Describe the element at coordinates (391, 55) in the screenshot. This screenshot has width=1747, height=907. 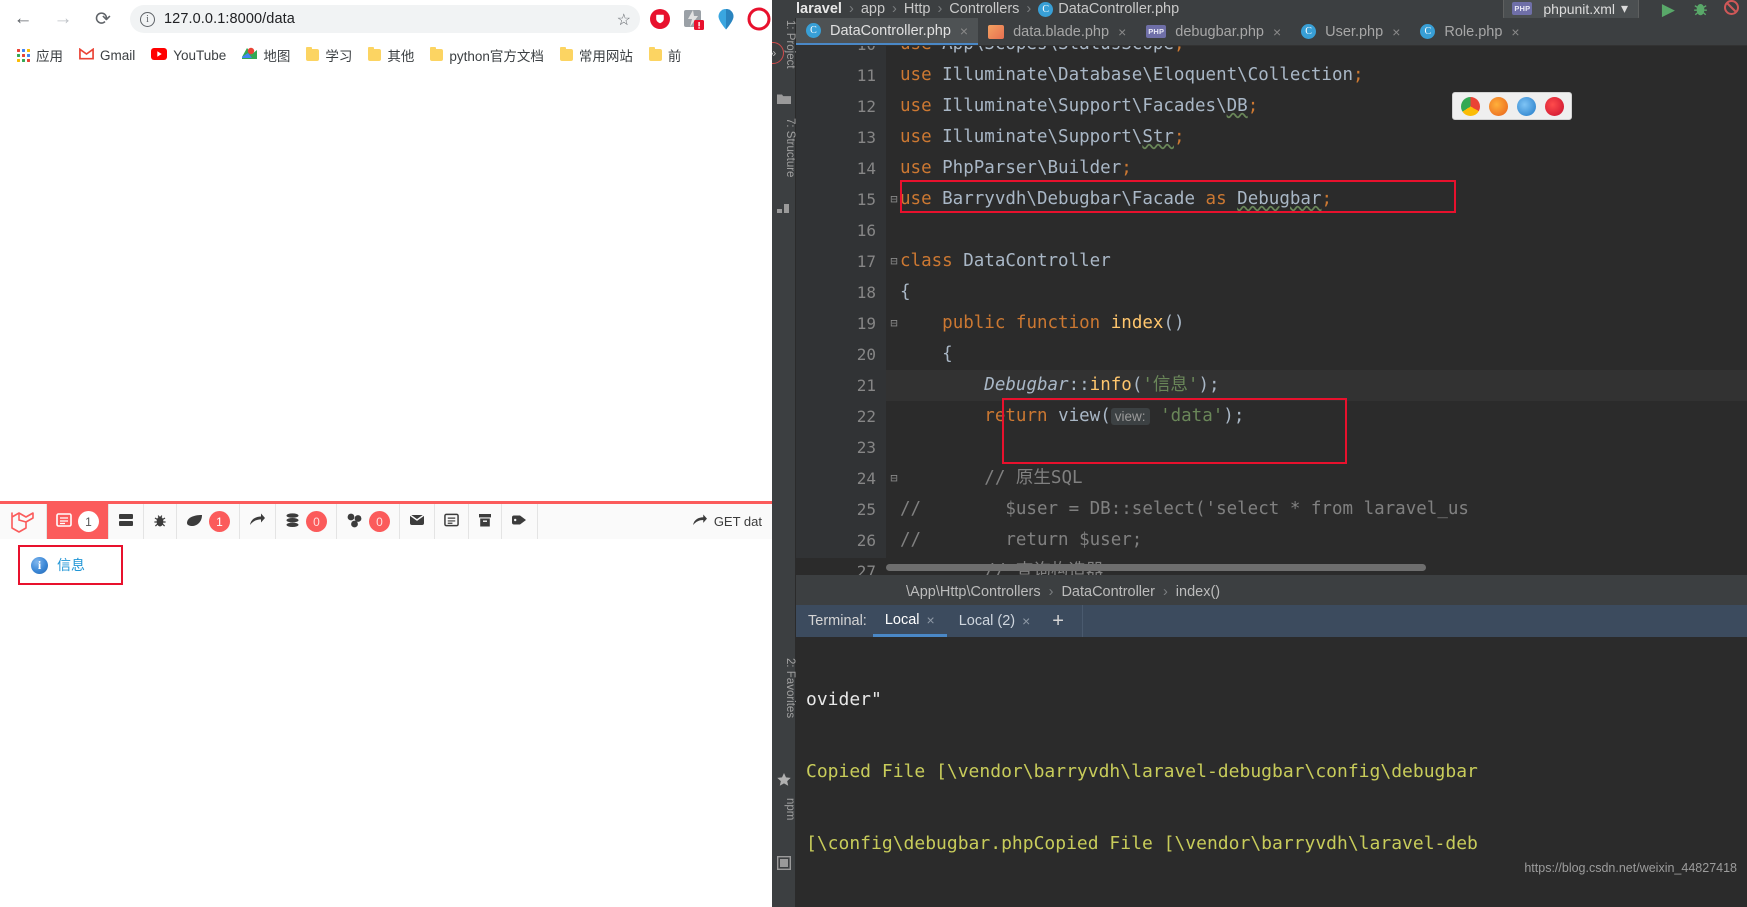
I see `bookmark-folder-qita: 其他` at that location.